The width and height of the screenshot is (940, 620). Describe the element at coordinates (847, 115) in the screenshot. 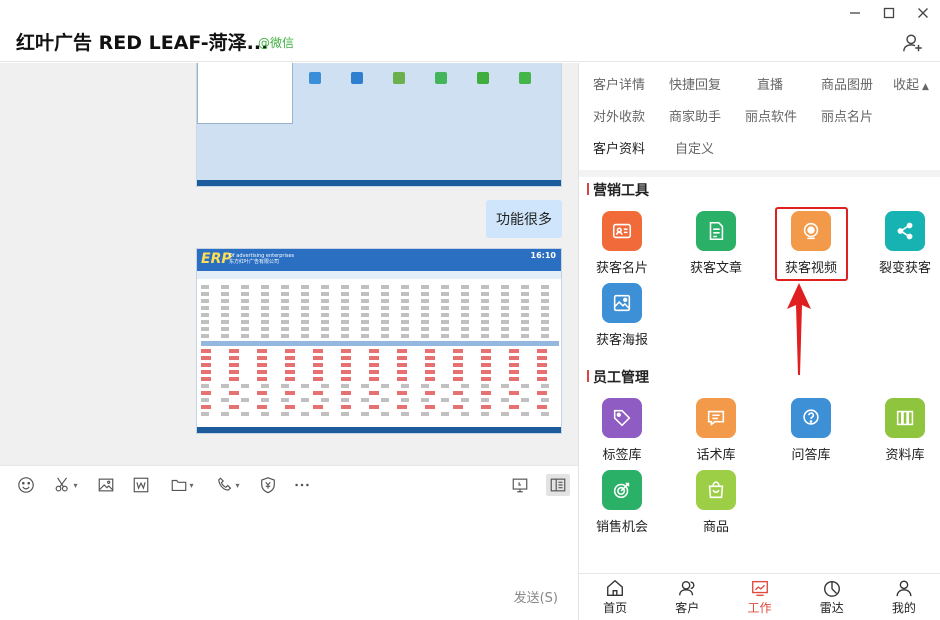

I see `menu-lidian-card: 丽点名片` at that location.